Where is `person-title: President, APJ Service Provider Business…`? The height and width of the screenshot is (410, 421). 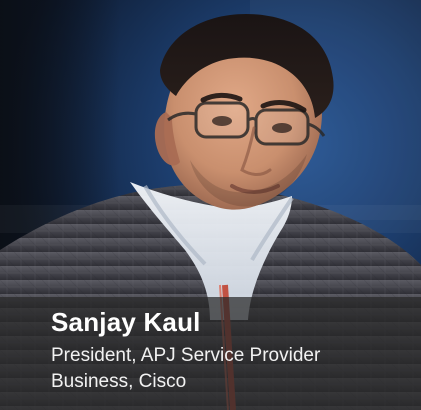
person-title: President, APJ Service Provider Business… is located at coordinates (186, 368).